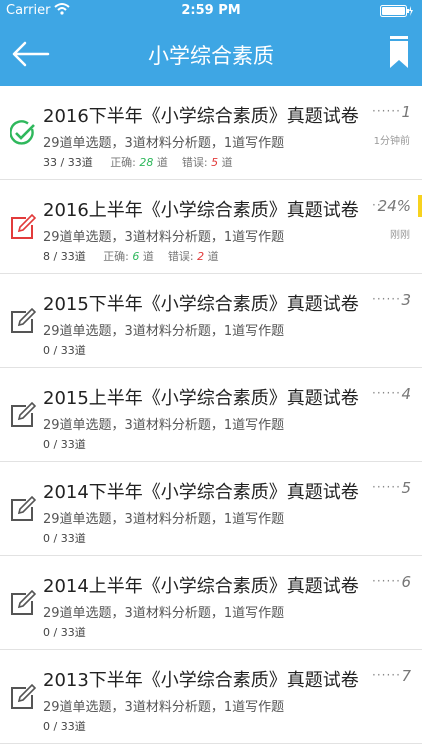 The image size is (422, 750). What do you see at coordinates (406, 112) in the screenshot?
I see `item-rank: 1` at bounding box center [406, 112].